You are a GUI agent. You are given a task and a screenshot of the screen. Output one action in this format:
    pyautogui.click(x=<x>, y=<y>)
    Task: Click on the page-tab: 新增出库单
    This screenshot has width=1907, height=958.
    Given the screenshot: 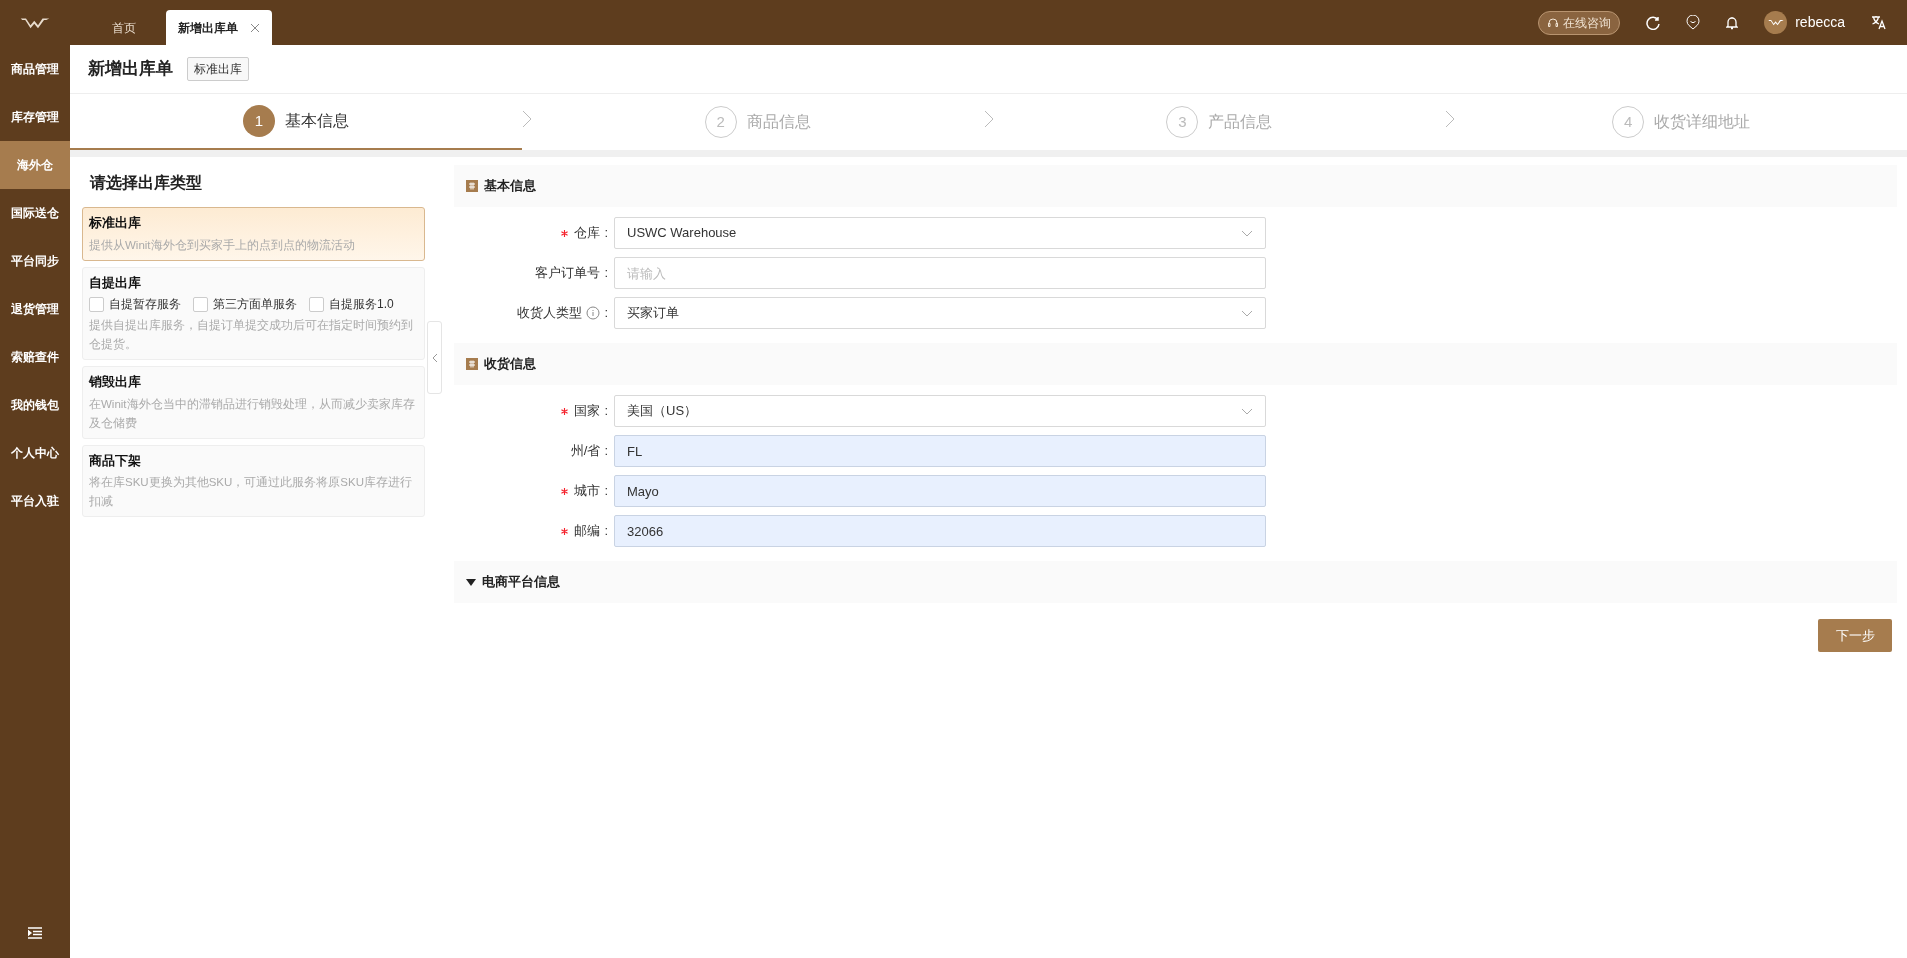 What is the action you would take?
    pyautogui.click(x=219, y=27)
    